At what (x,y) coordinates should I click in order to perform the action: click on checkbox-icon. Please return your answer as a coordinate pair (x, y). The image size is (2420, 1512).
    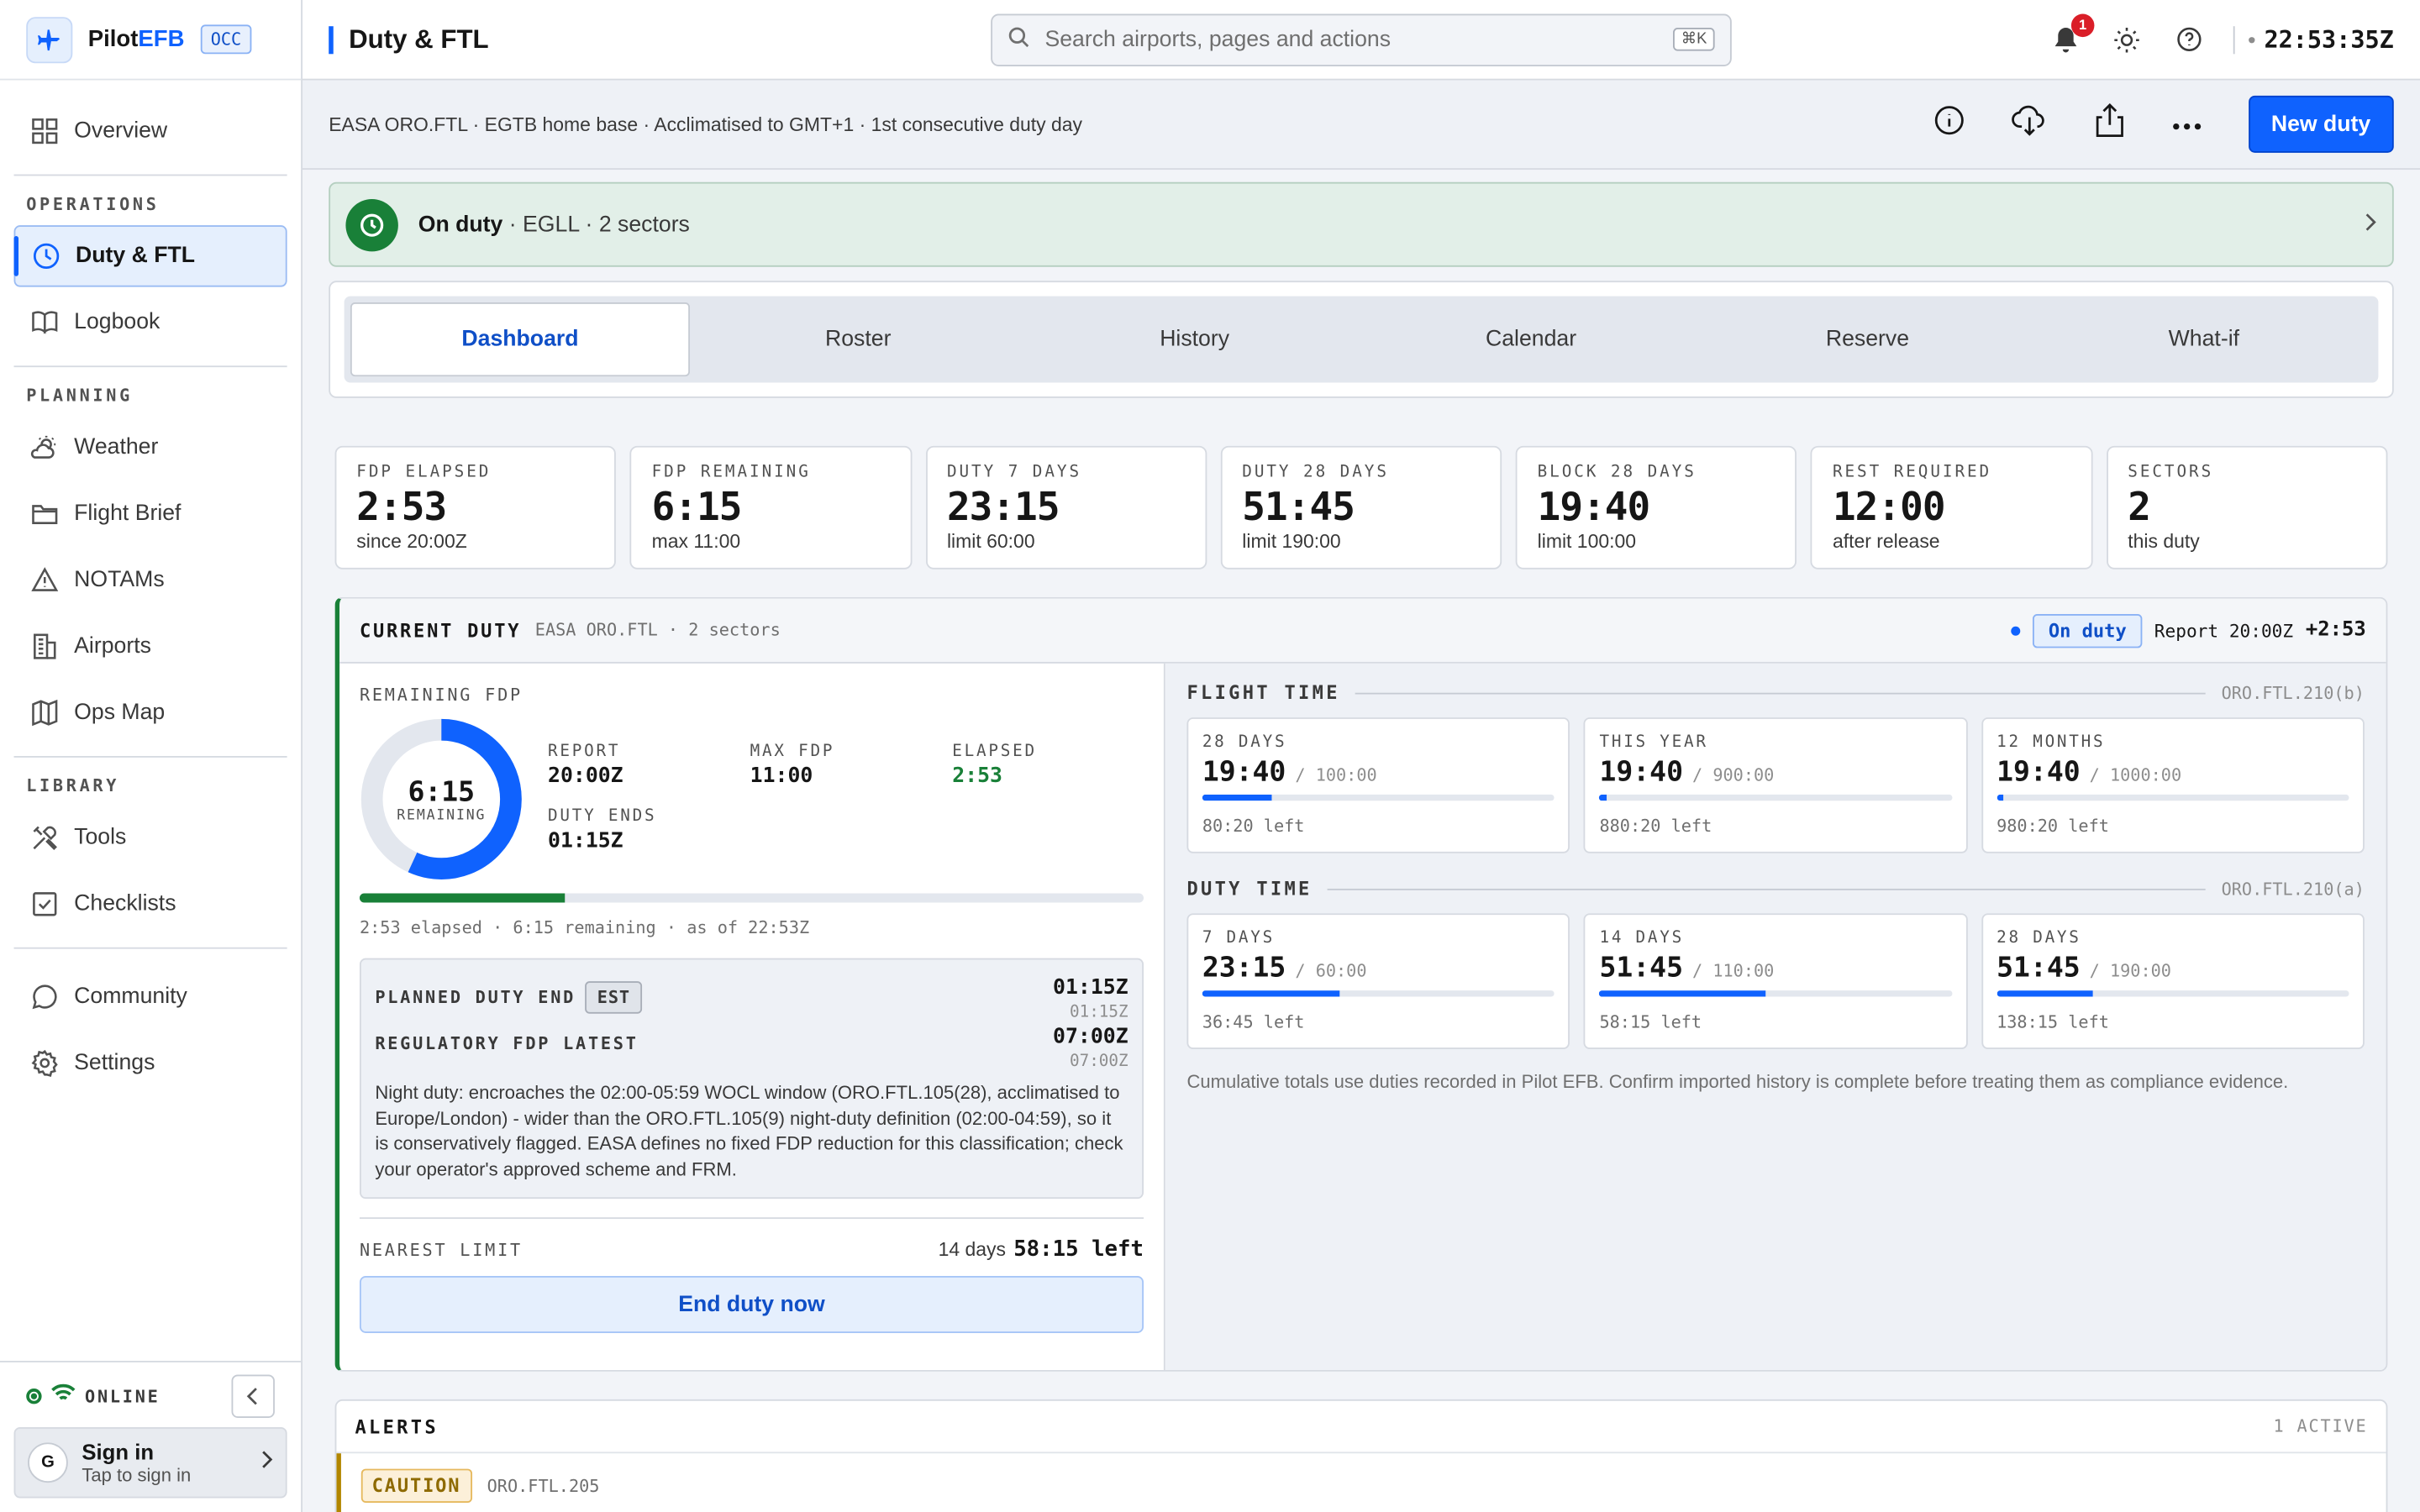
    Looking at the image, I should click on (44, 904).